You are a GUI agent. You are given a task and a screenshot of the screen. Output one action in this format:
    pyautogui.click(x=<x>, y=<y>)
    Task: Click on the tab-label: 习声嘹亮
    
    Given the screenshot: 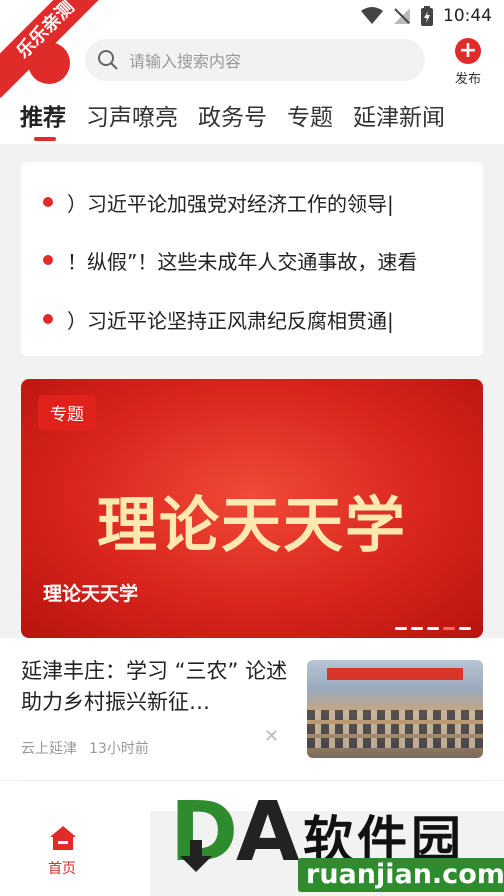 What is the action you would take?
    pyautogui.click(x=132, y=118)
    